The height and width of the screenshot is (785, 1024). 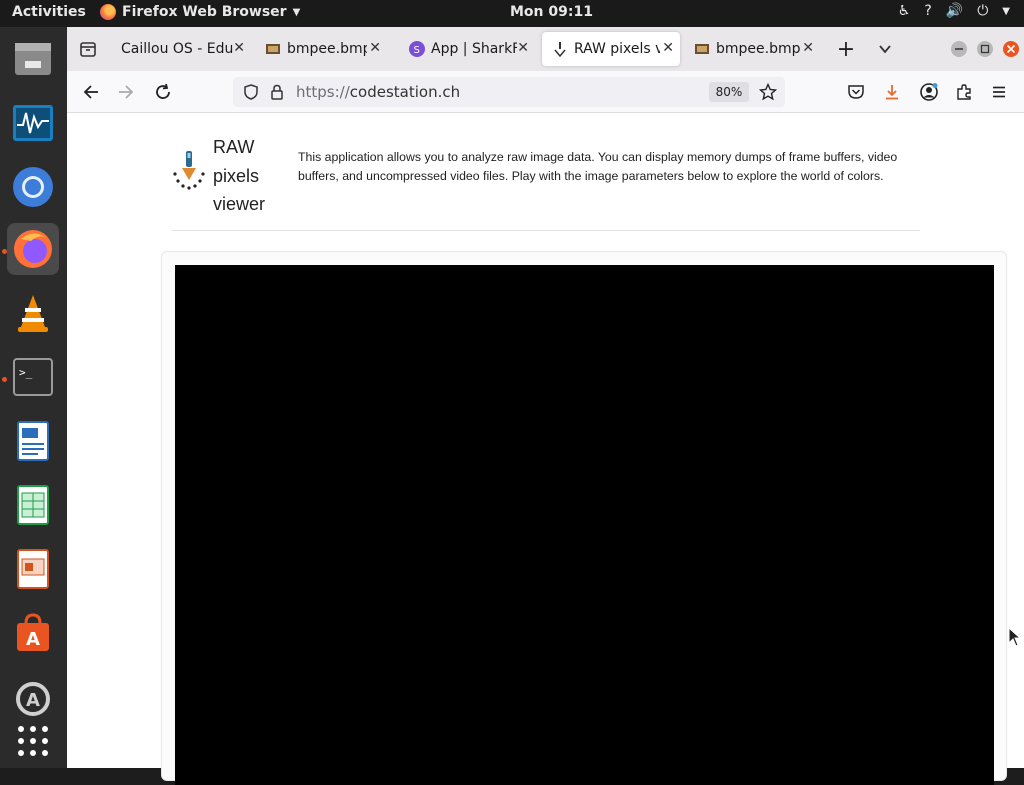 I want to click on zoom-indicator: 80%, so click(x=729, y=92).